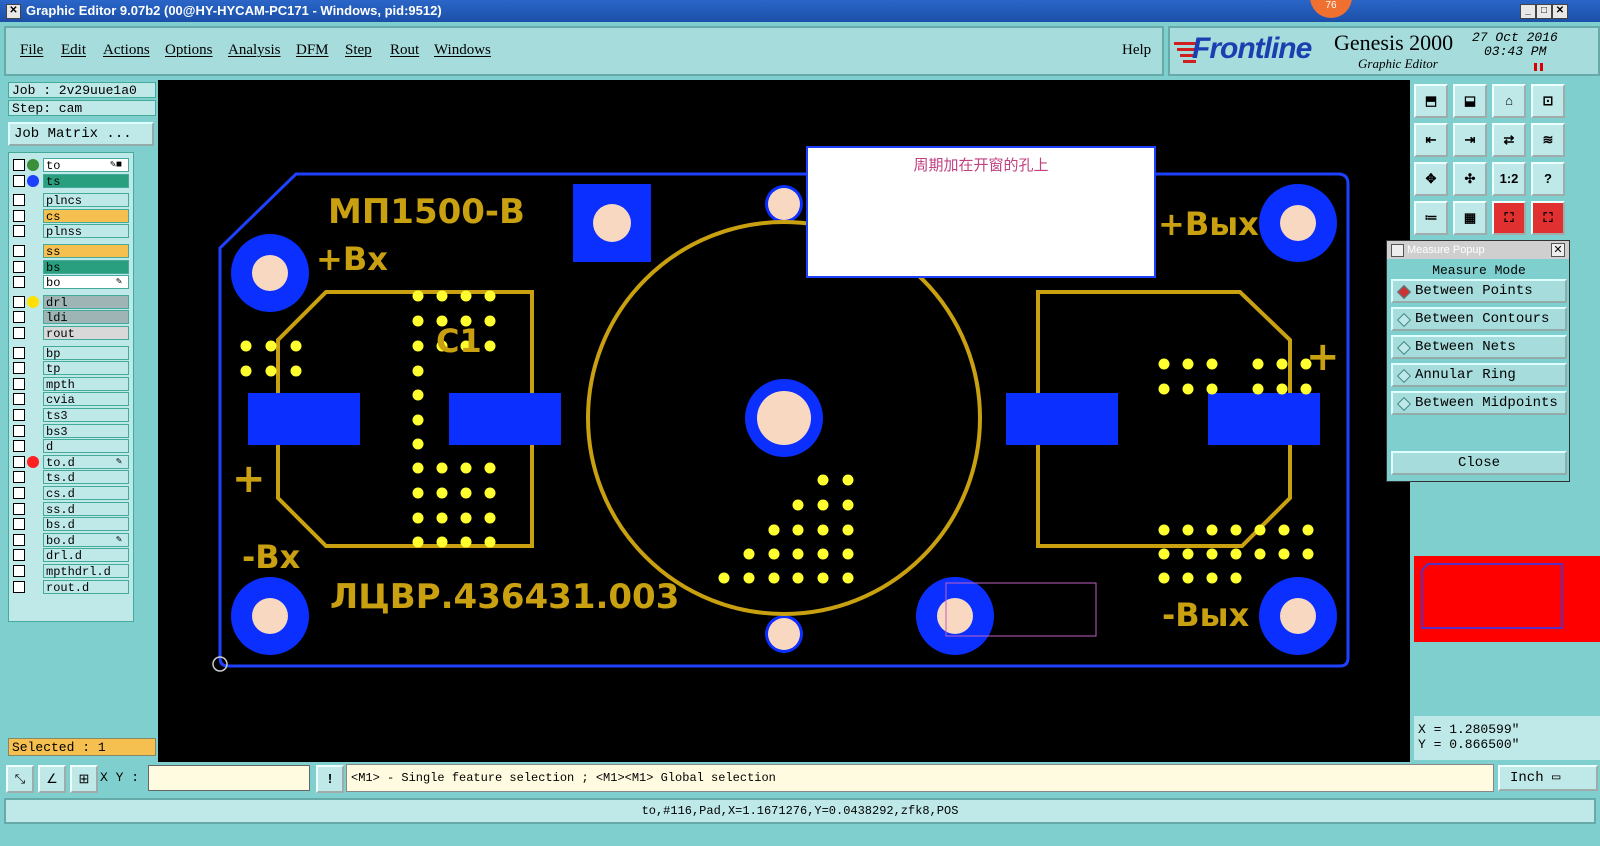 Image resolution: width=1600 pixels, height=846 pixels. What do you see at coordinates (31, 50) in the screenshot?
I see `menu-file: File` at bounding box center [31, 50].